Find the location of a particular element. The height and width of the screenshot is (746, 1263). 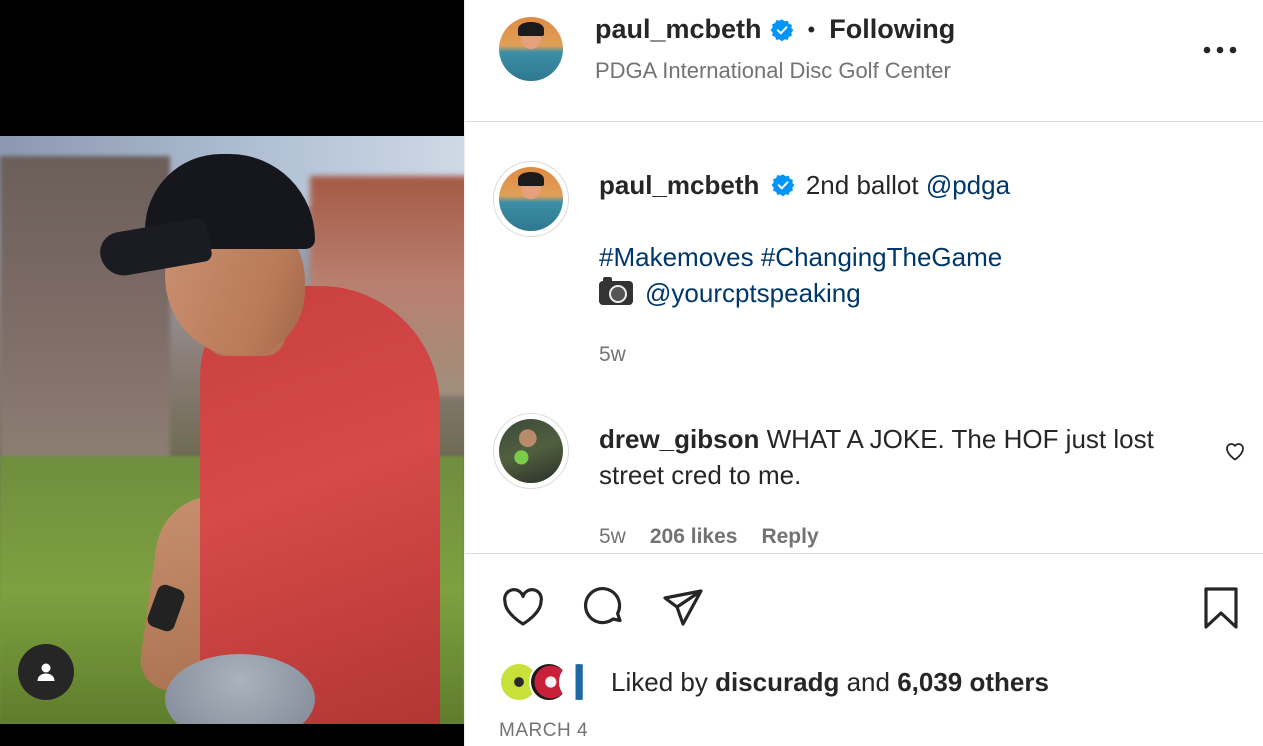

caption-hashtags: #Makemoves #ChangingTheGame is located at coordinates (800, 257).